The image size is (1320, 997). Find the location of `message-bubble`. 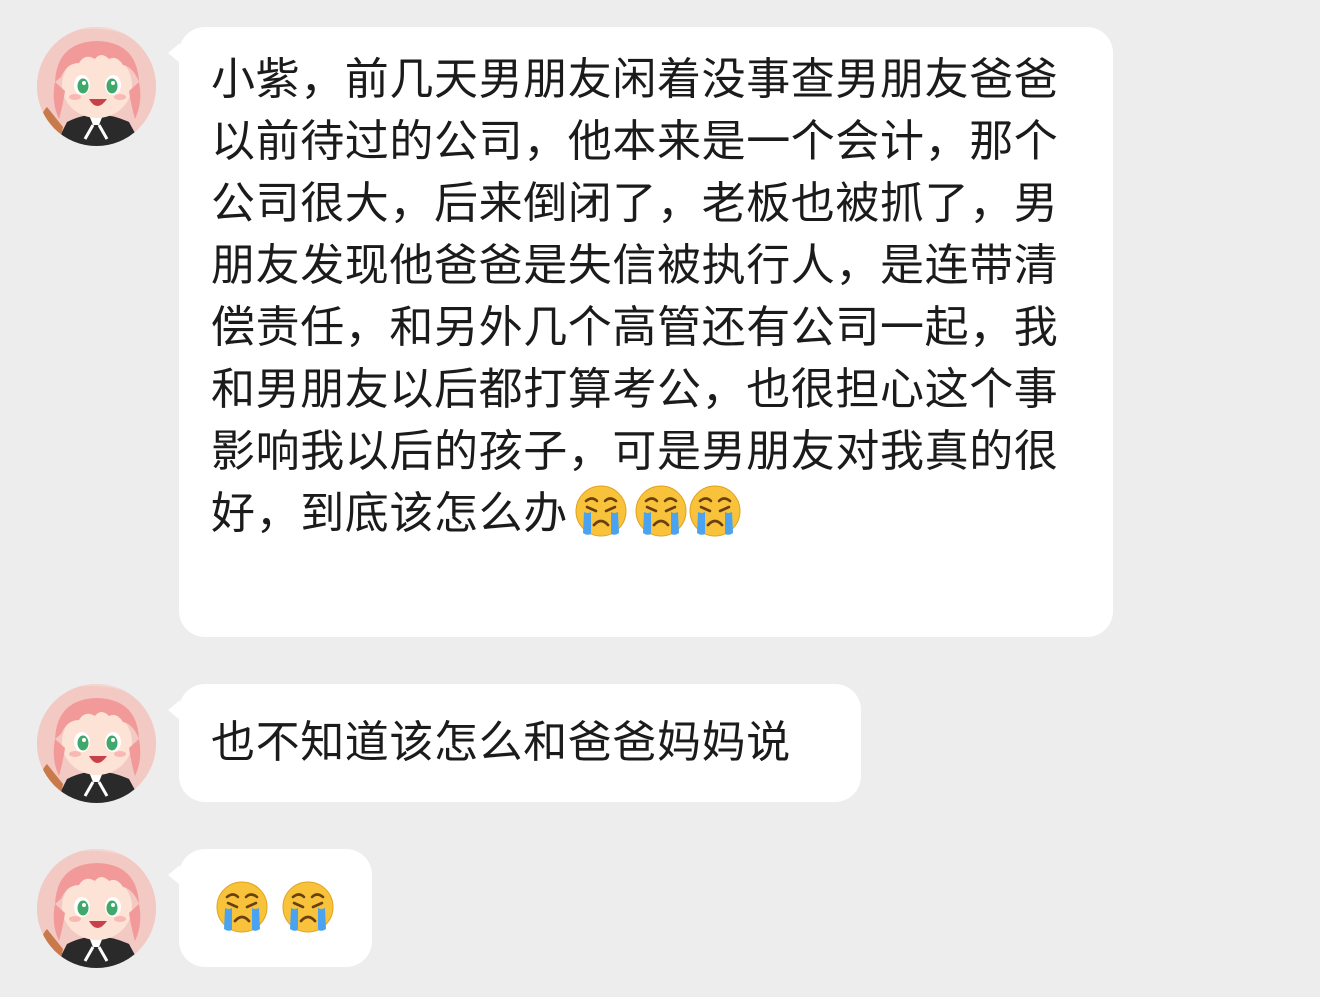

message-bubble is located at coordinates (270, 908).